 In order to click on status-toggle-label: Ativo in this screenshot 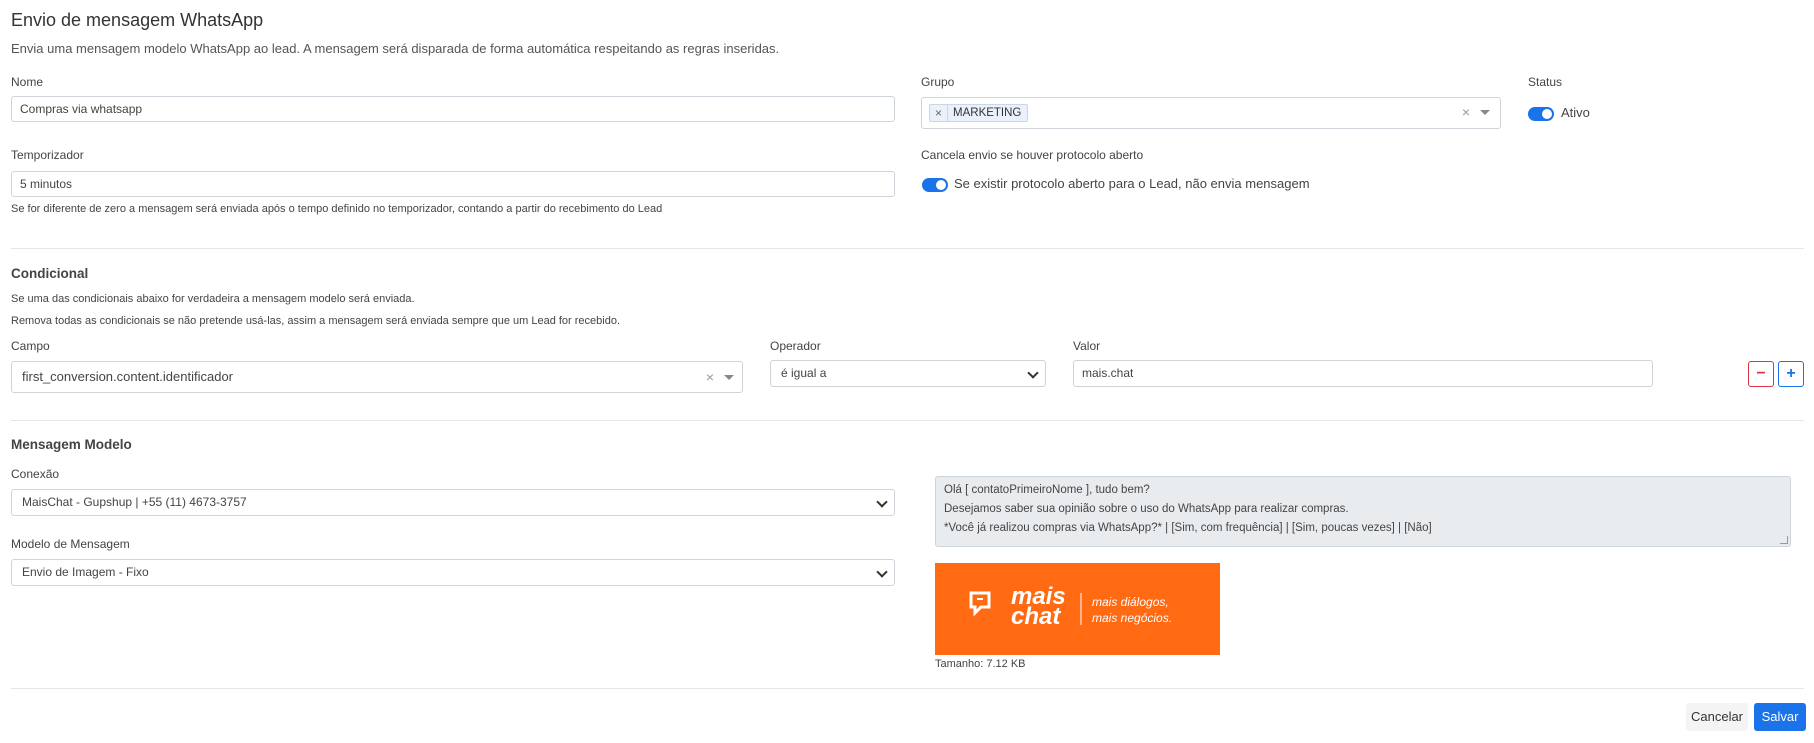, I will do `click(1575, 112)`.